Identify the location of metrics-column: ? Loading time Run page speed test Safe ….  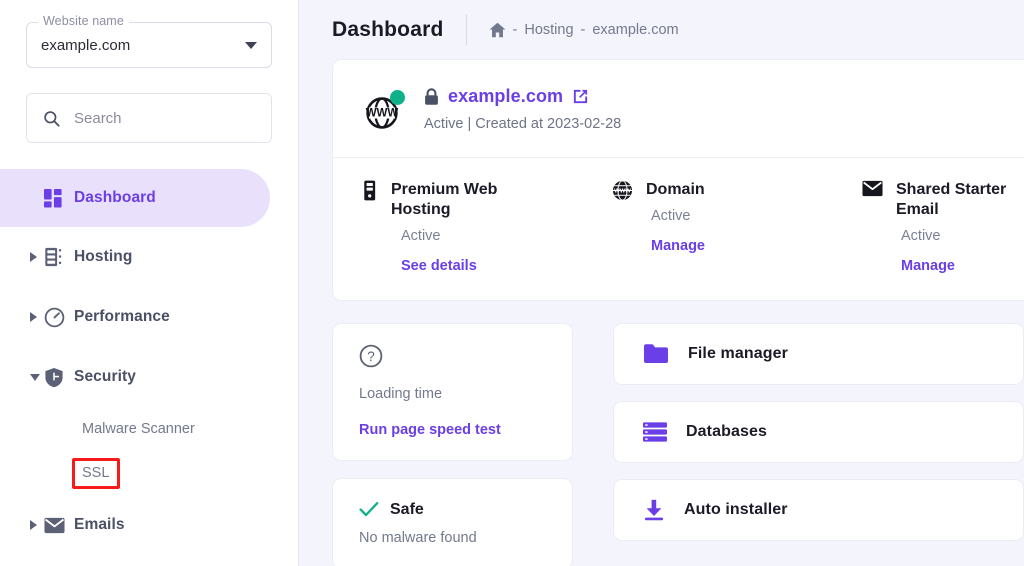
(452, 444).